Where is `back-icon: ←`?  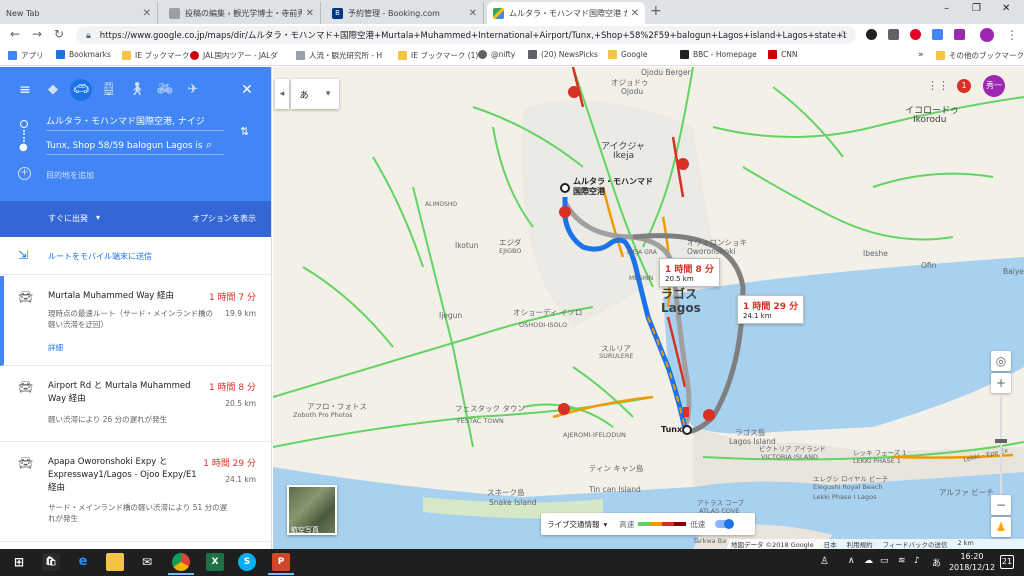 back-icon: ← is located at coordinates (15, 34).